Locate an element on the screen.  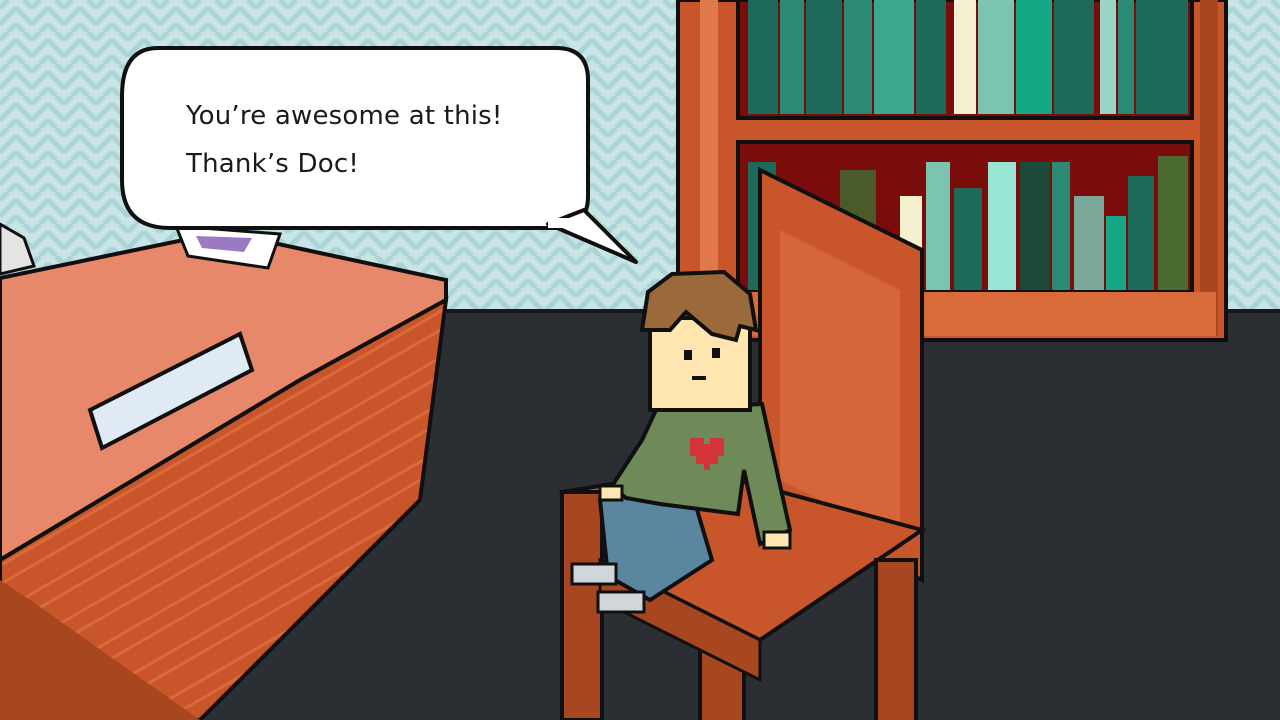
dialogue-text: You’re awesome at this! Thank’s Doc! is located at coordinates (376, 140).